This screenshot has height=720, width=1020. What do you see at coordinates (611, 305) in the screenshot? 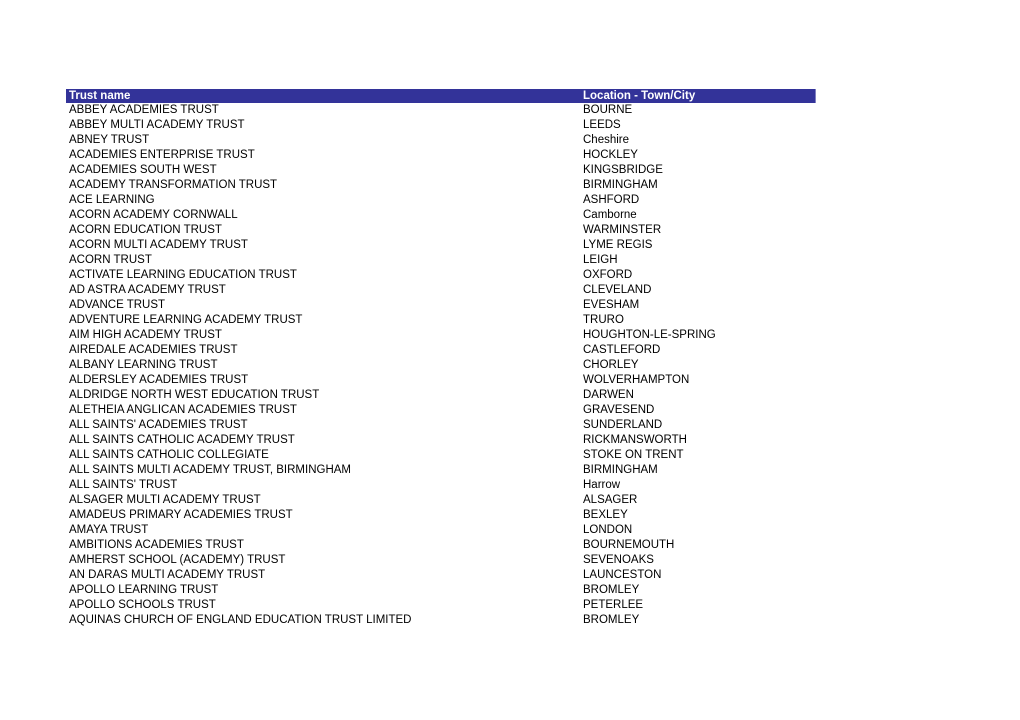
I see `location-cell: EVESHAM` at bounding box center [611, 305].